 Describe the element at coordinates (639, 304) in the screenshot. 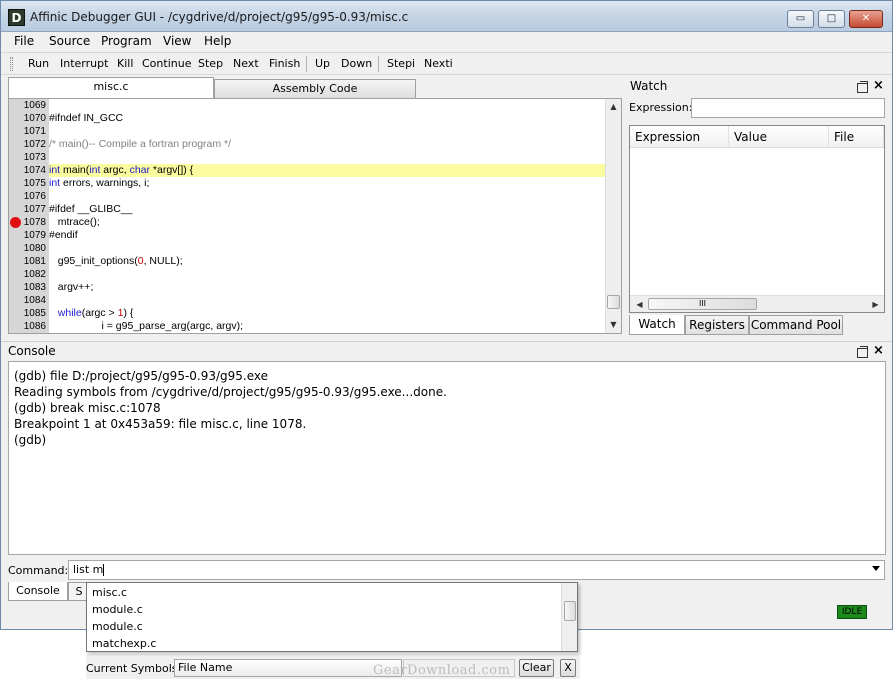

I see `scroll-left-icon: ◀` at that location.